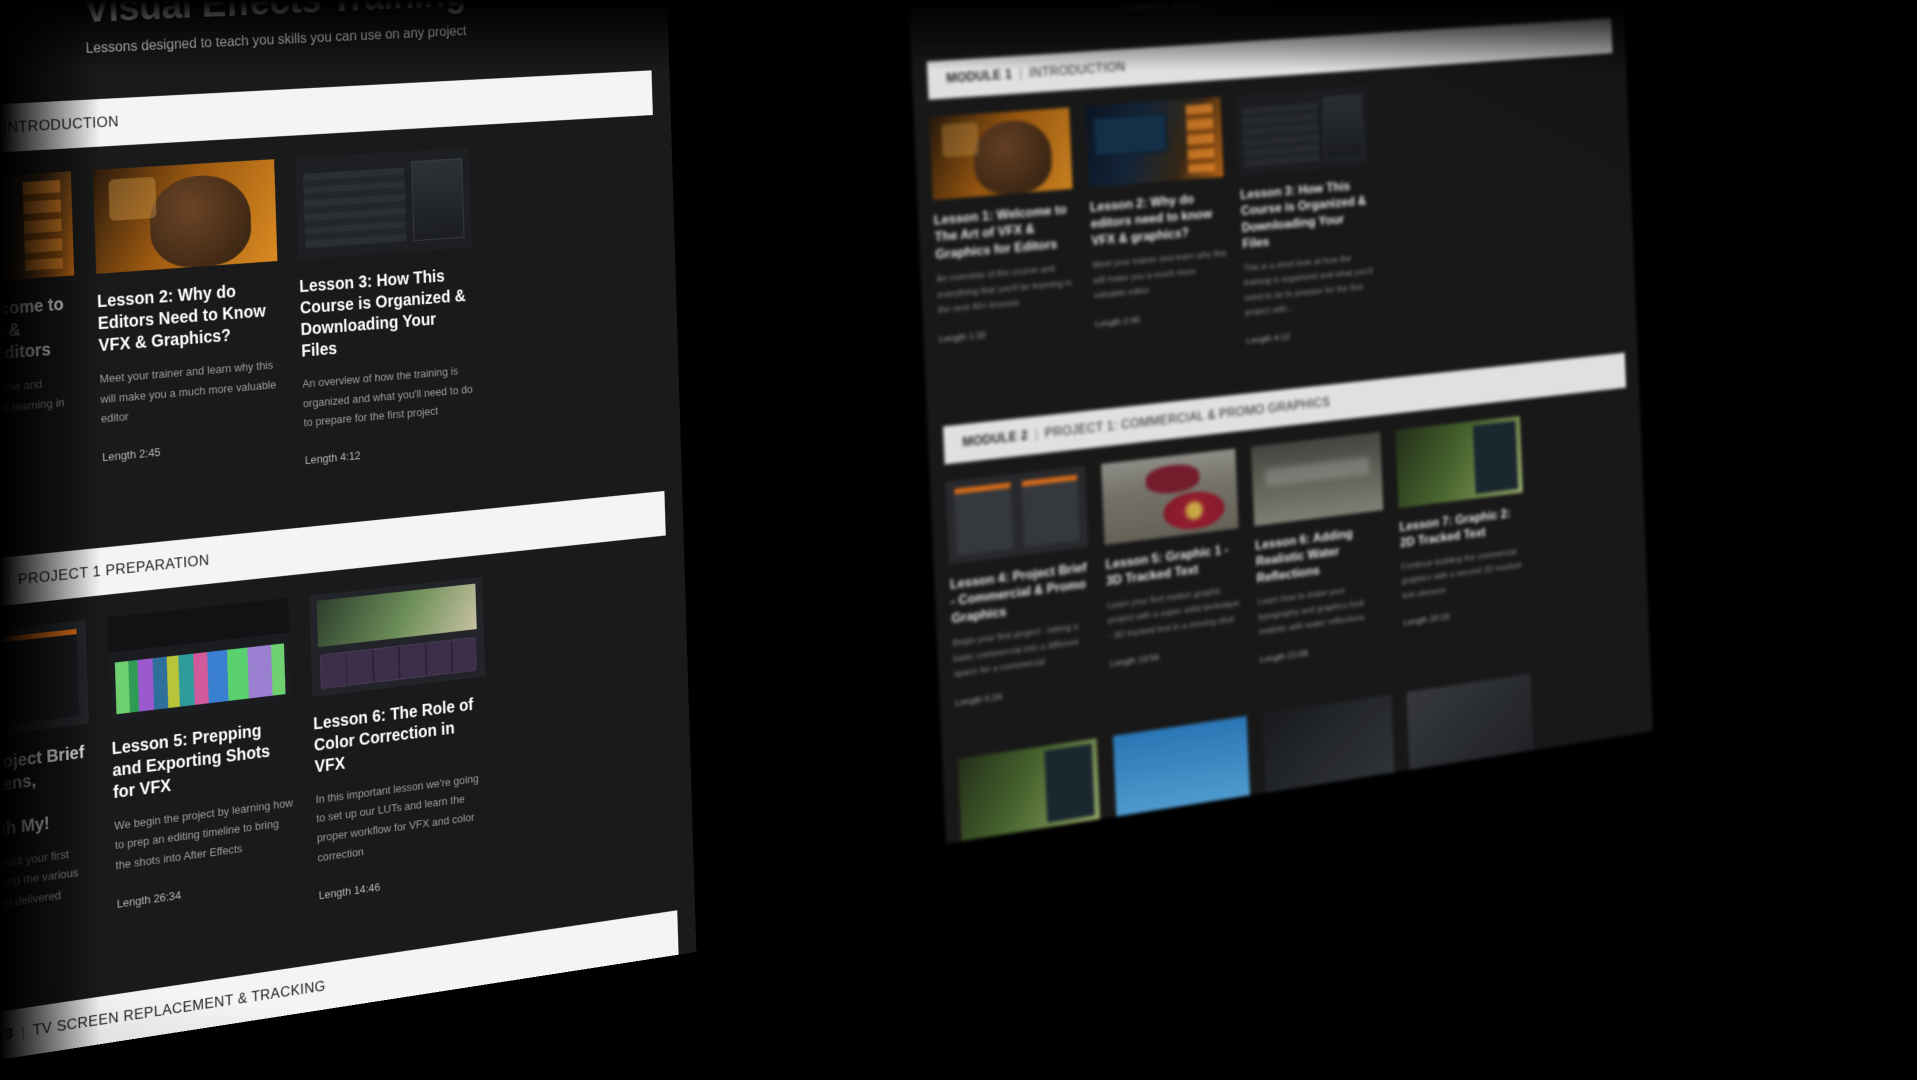 The width and height of the screenshot is (1917, 1080). Describe the element at coordinates (149, 899) in the screenshot. I see `lesson-length: Length 26:34` at that location.